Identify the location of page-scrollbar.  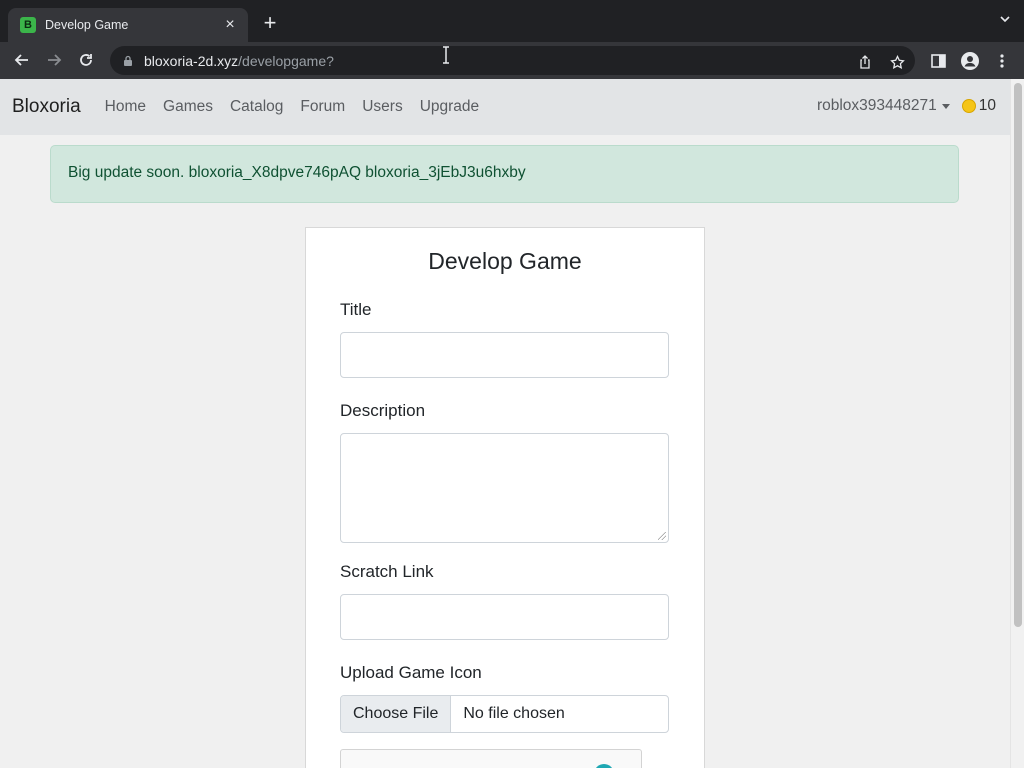
(1017, 423).